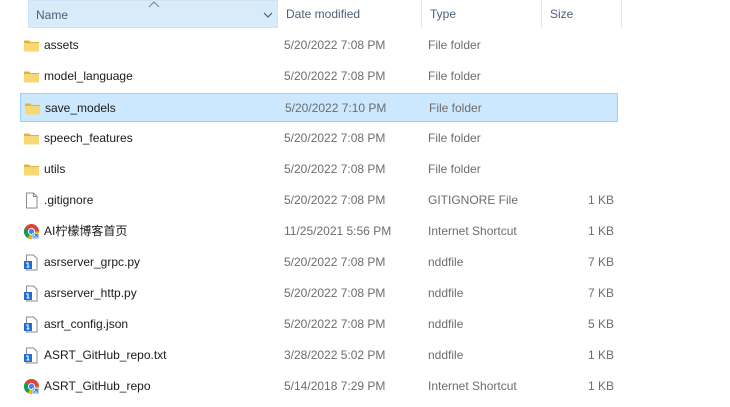 This screenshot has height=407, width=730. Describe the element at coordinates (88, 138) in the screenshot. I see `file-name: speech_features` at that location.